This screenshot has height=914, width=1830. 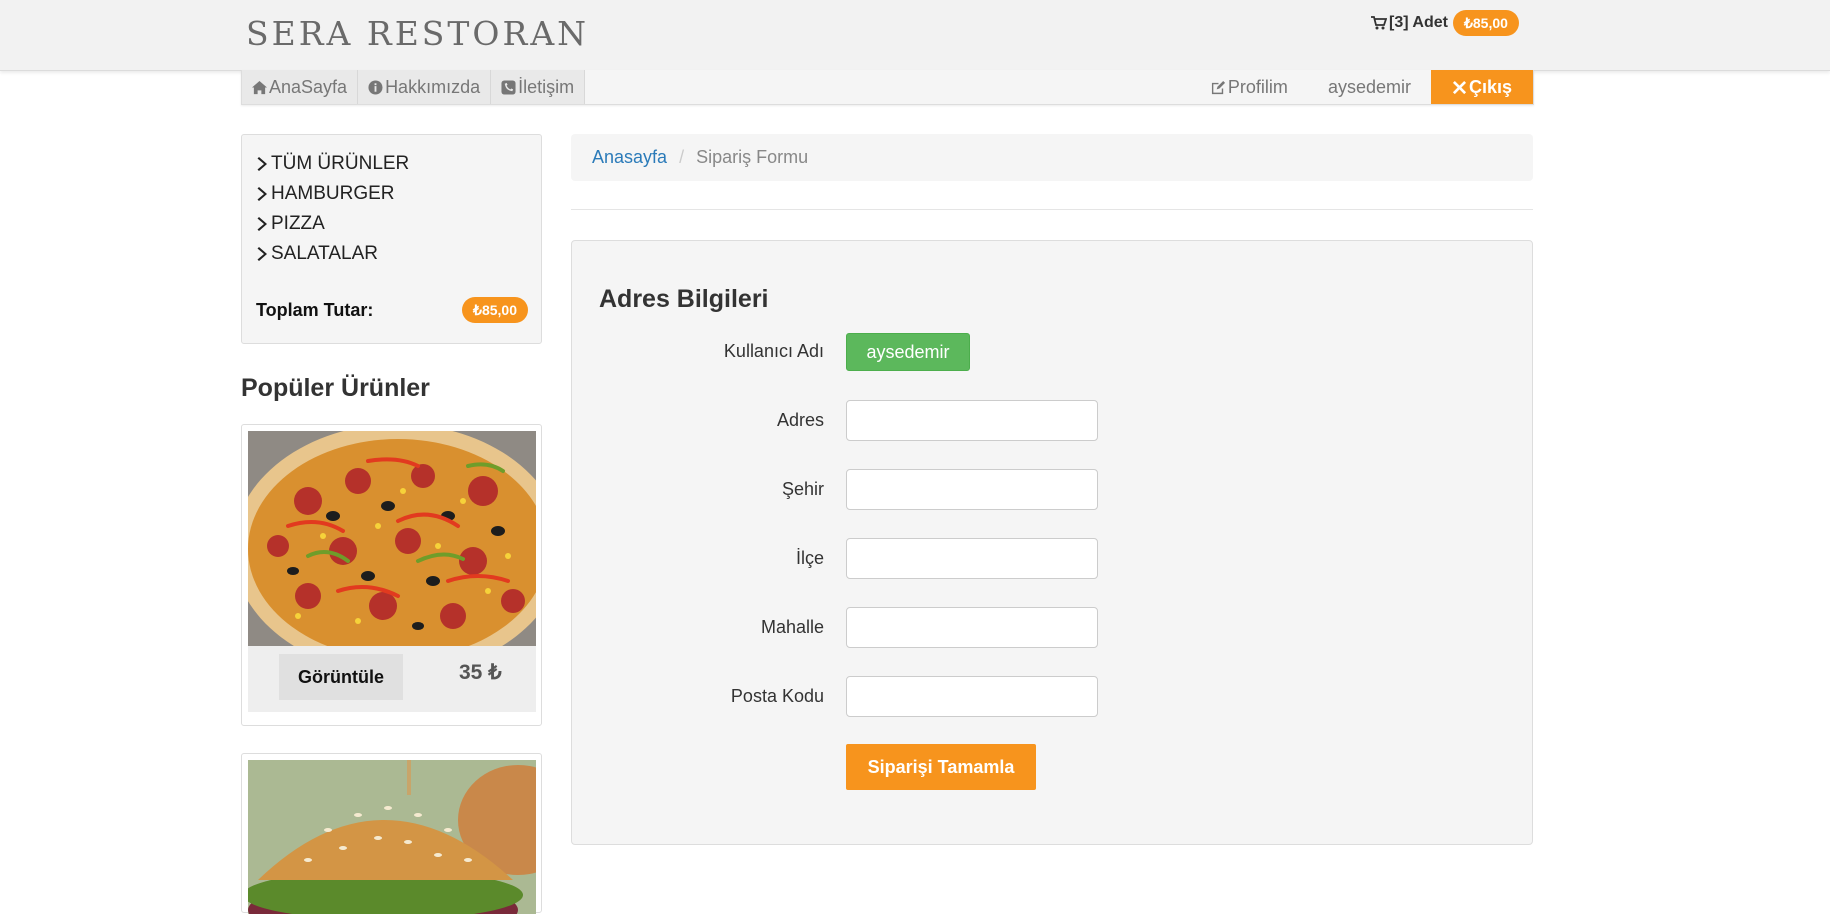 I want to click on nav-home-label: AnaSayfa, so click(x=308, y=86).